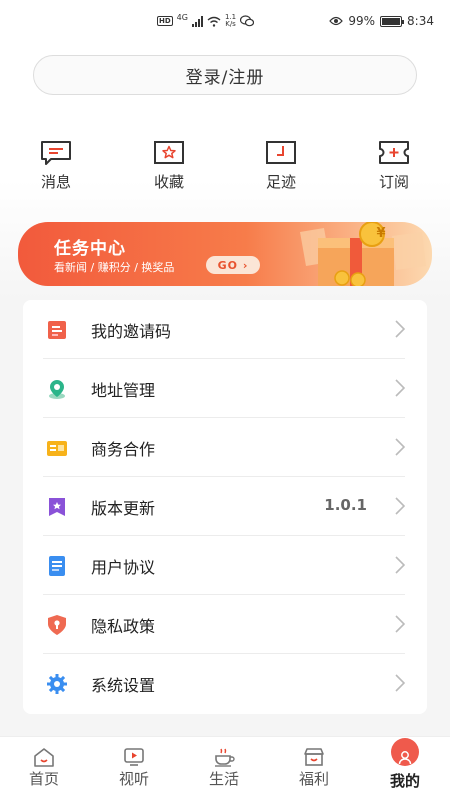 The image size is (450, 800). I want to click on business-card-icon, so click(57, 448).